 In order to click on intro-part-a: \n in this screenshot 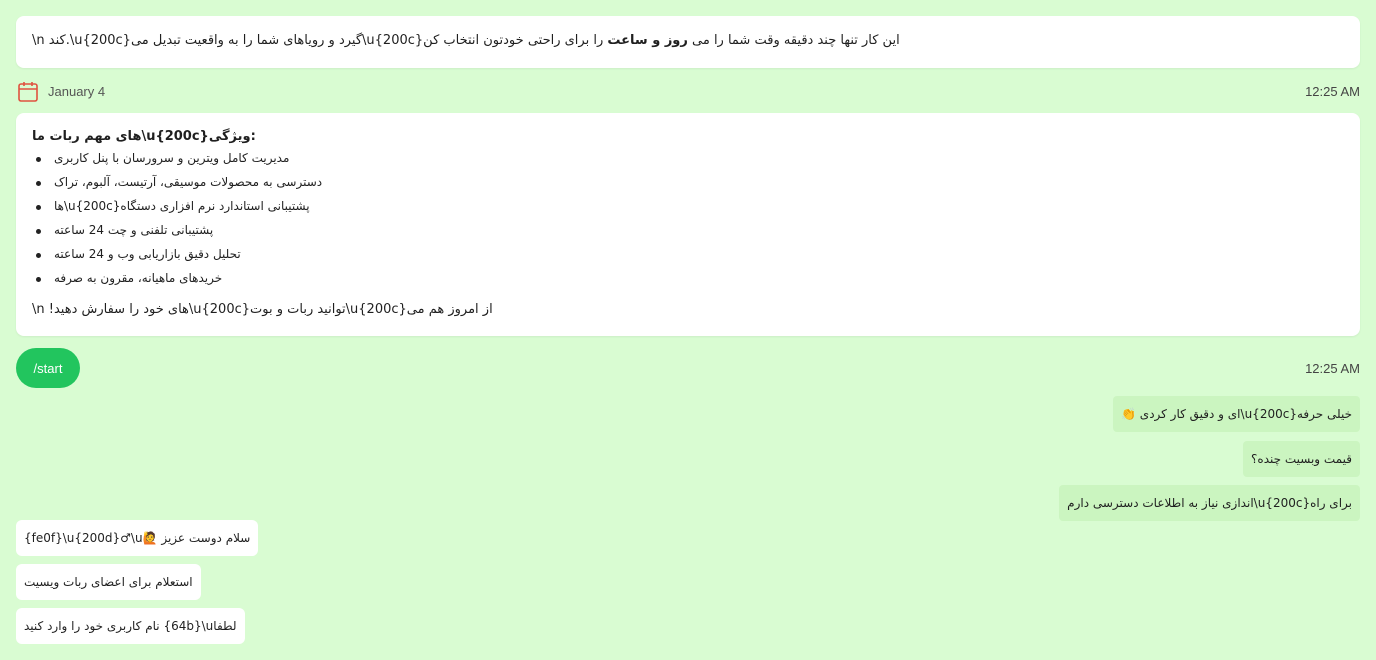, I will do `click(40, 40)`.